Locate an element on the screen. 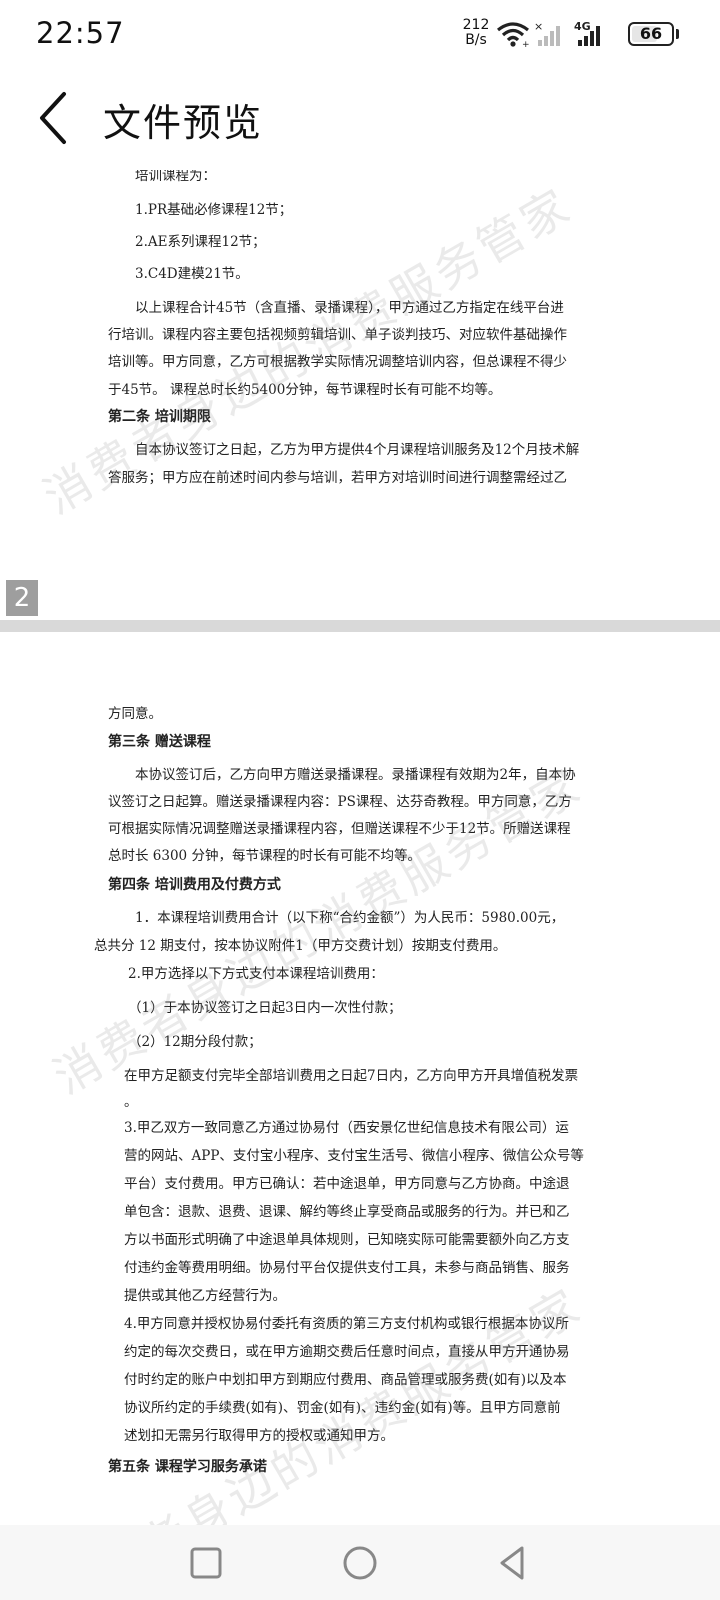  square-recents-icon is located at coordinates (206, 1563).